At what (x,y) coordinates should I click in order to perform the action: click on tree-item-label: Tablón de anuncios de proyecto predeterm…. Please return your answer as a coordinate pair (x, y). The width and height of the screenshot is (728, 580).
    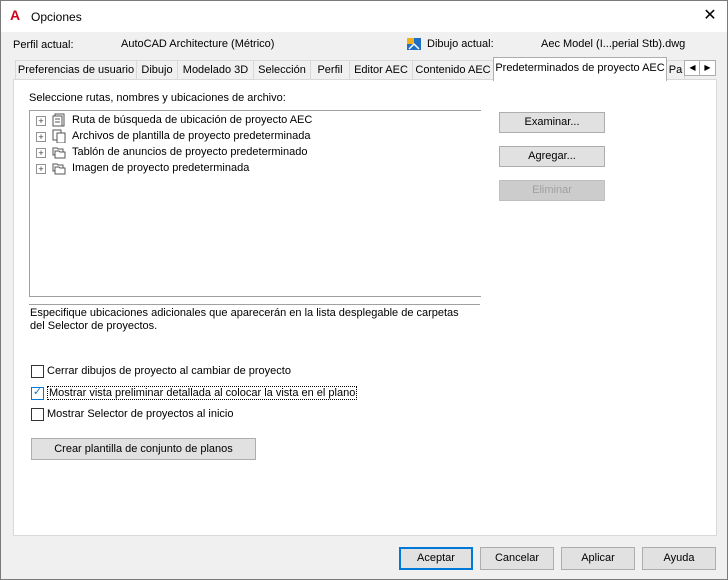
    Looking at the image, I should click on (190, 152).